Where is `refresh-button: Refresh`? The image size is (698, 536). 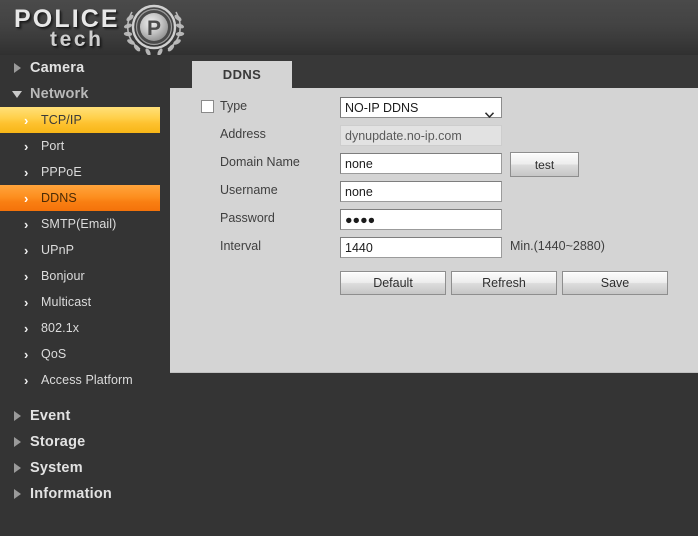
refresh-button: Refresh is located at coordinates (504, 283).